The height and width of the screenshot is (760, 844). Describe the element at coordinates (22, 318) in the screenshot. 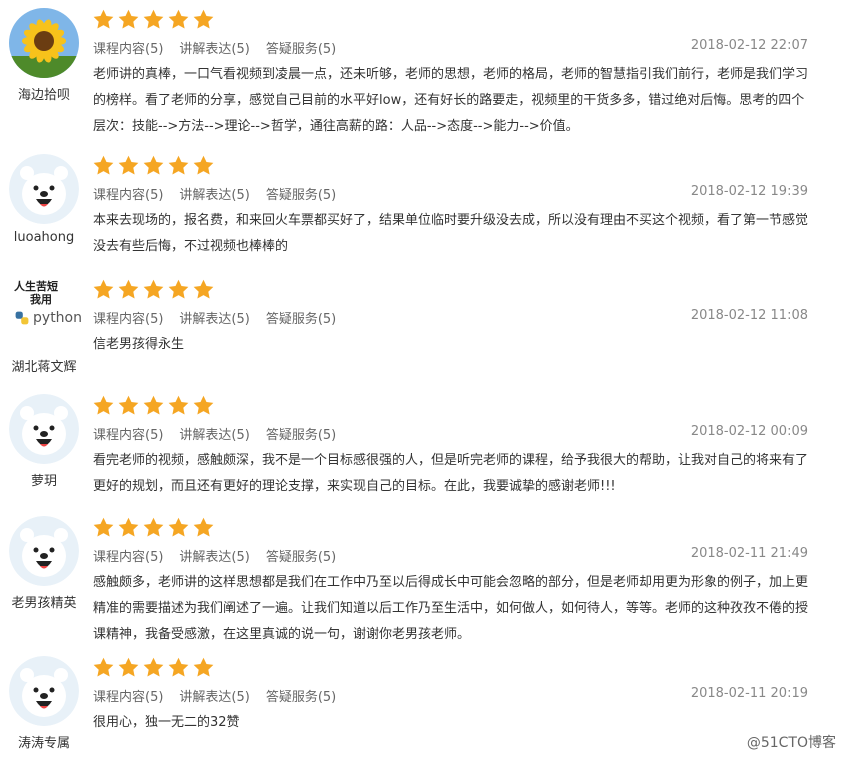

I see `python-logo-icon` at that location.